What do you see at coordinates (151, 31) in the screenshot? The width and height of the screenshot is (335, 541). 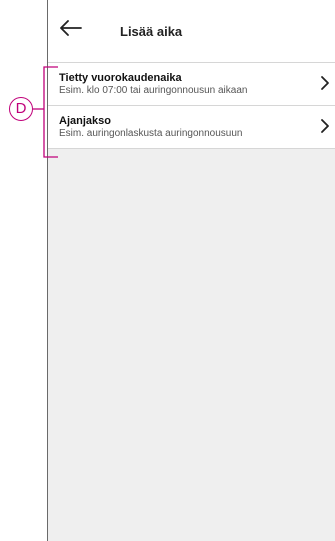 I see `page-title: Lisää aika` at bounding box center [151, 31].